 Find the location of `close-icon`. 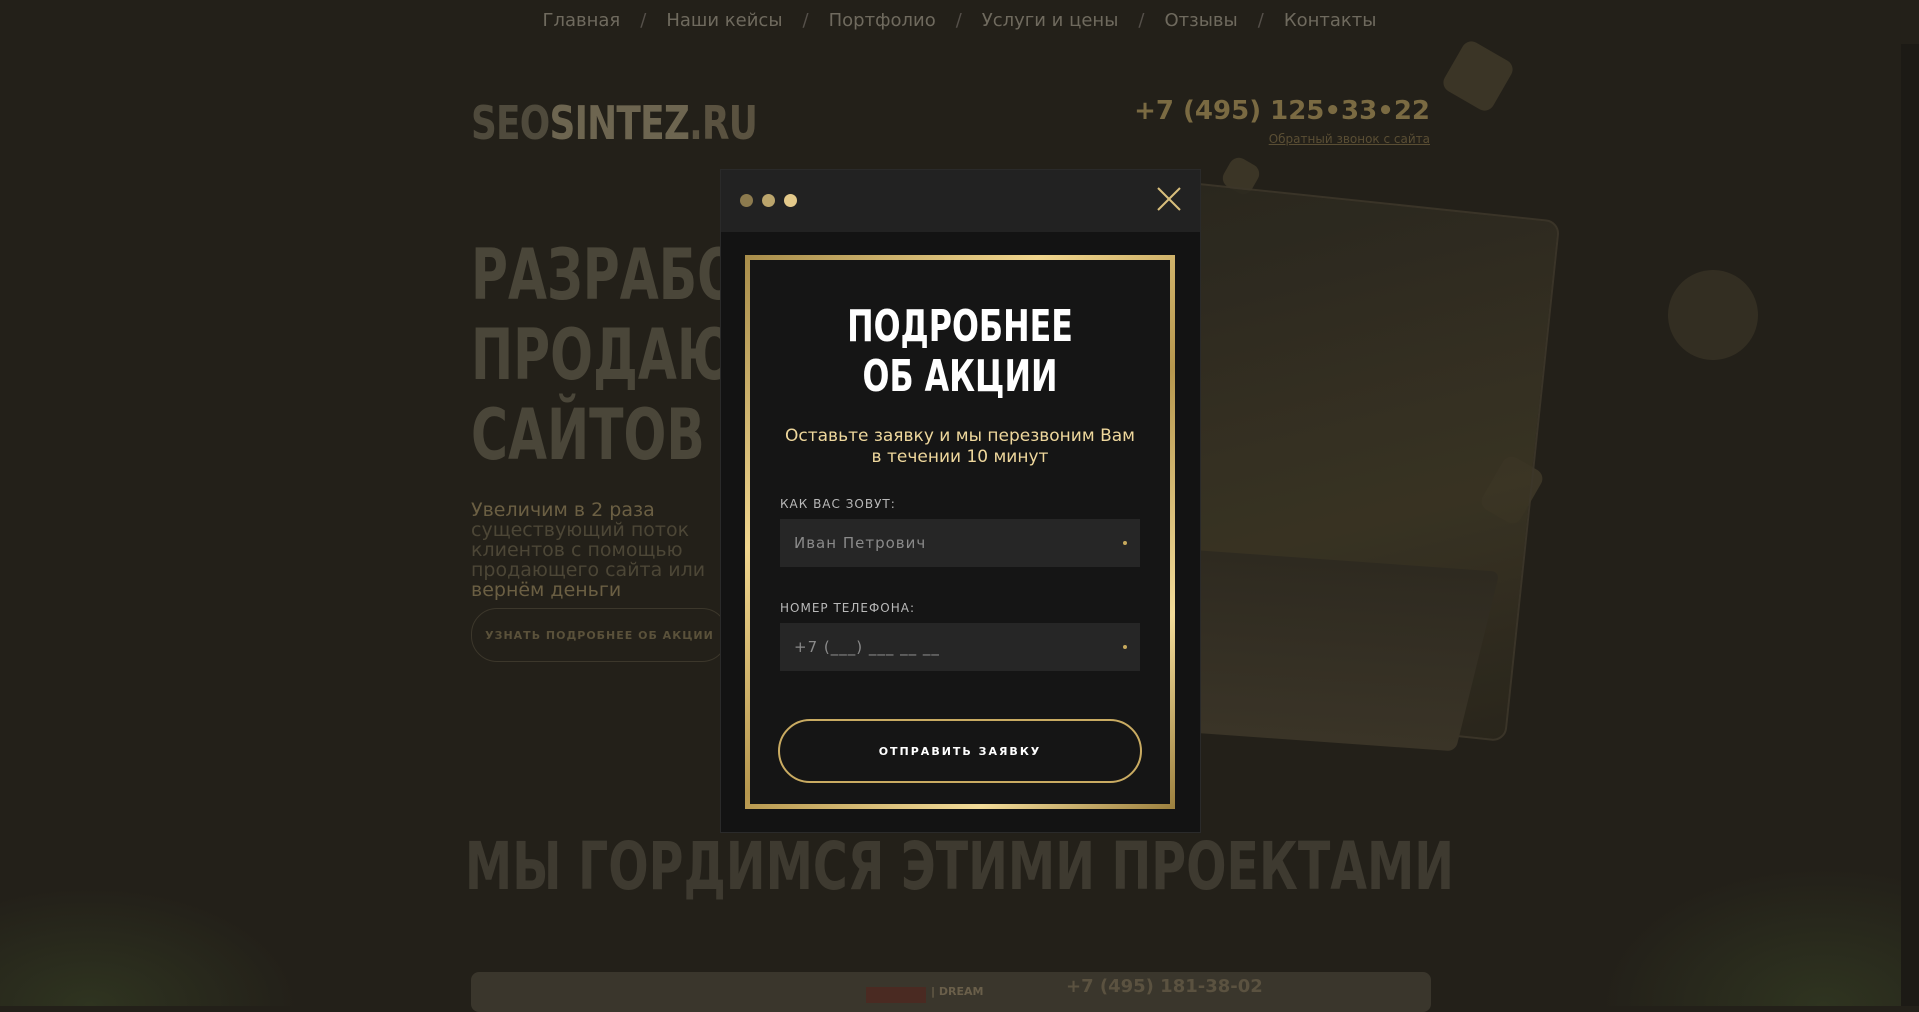

close-icon is located at coordinates (1169, 199).